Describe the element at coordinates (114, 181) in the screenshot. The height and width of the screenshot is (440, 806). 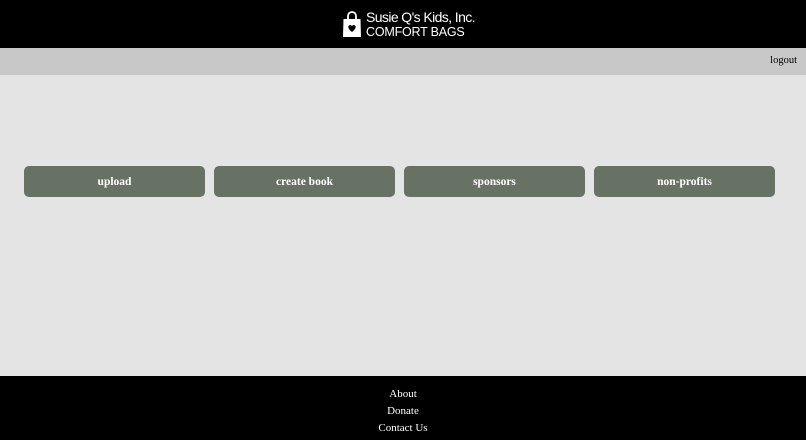
I see `upload-button: upload` at that location.